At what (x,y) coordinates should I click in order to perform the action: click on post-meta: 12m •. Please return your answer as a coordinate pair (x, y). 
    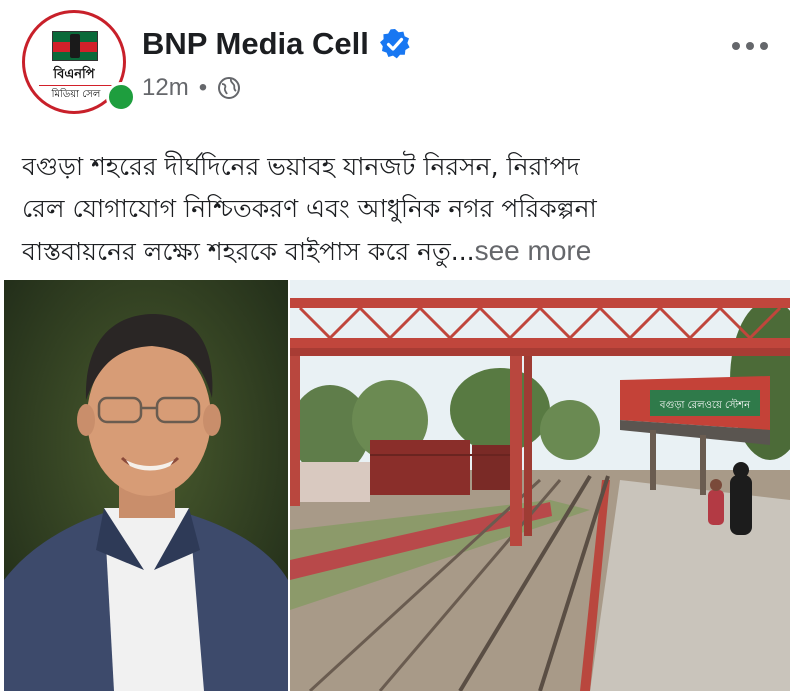
    Looking at the image, I should click on (191, 88).